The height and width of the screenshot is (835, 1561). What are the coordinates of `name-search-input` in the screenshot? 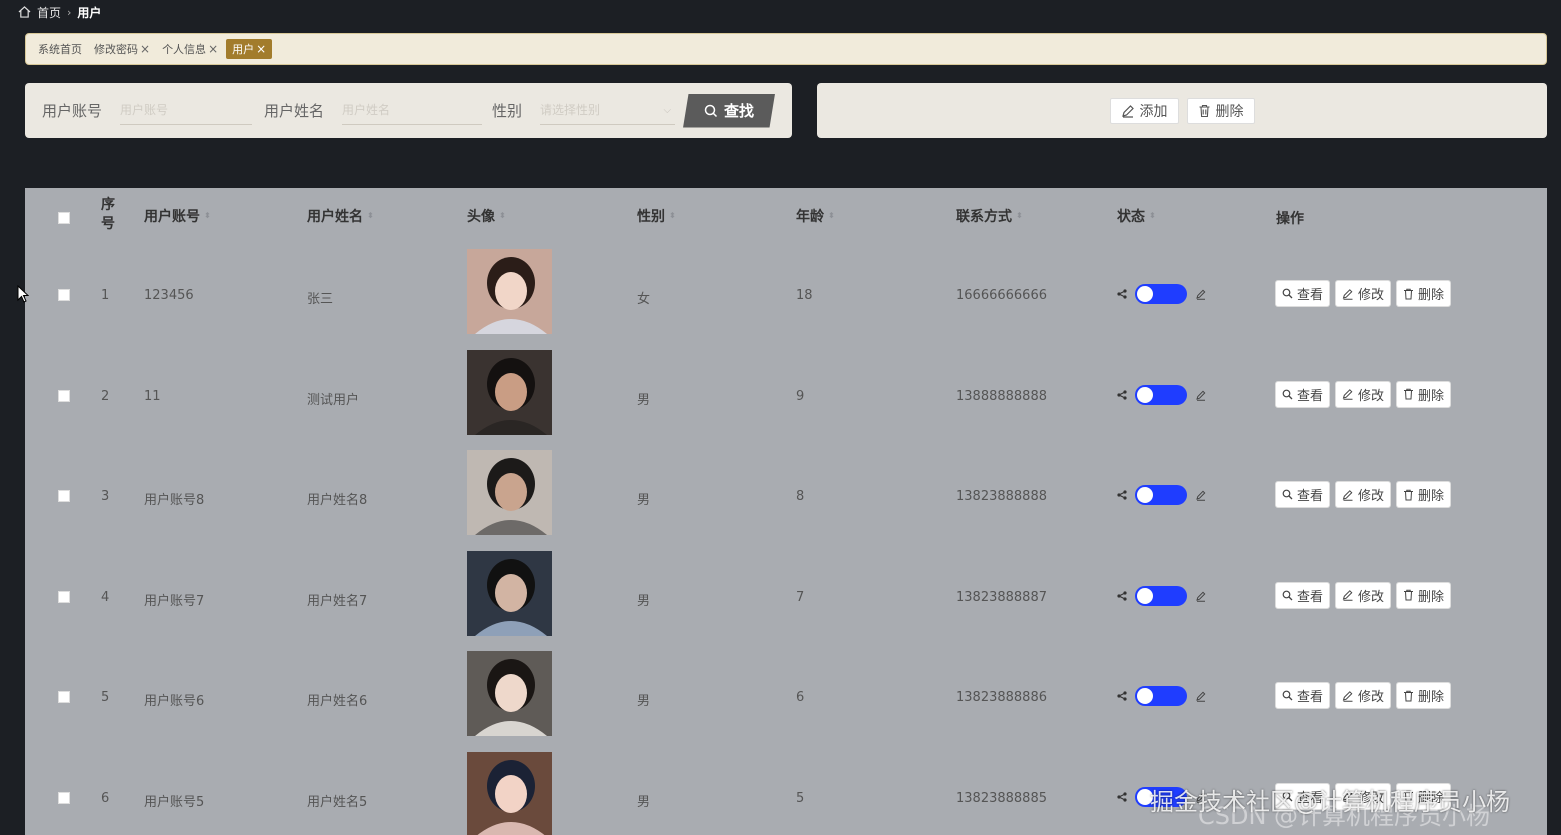 It's located at (412, 110).